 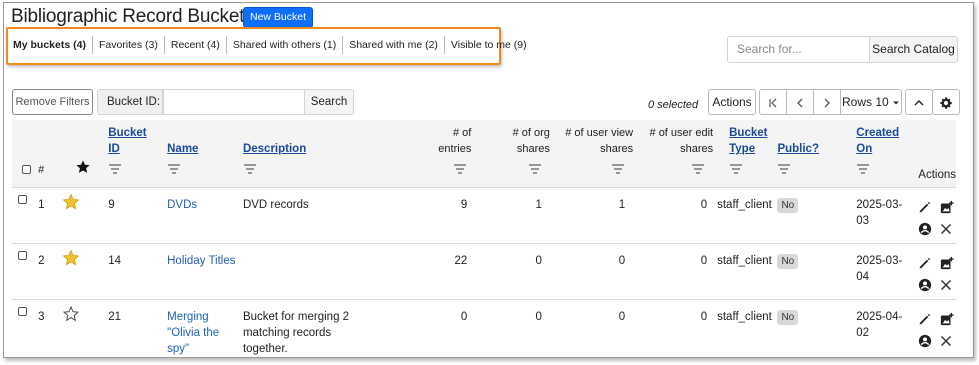 I want to click on row-number: 1, so click(x=41, y=204).